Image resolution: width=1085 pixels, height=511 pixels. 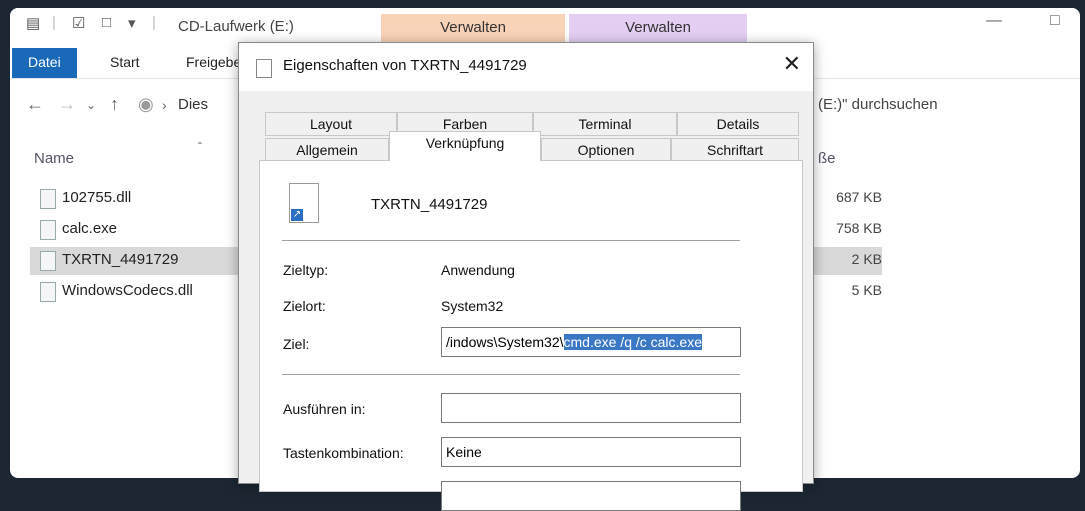 What do you see at coordinates (331, 124) in the screenshot?
I see `tab-layout: Layout` at bounding box center [331, 124].